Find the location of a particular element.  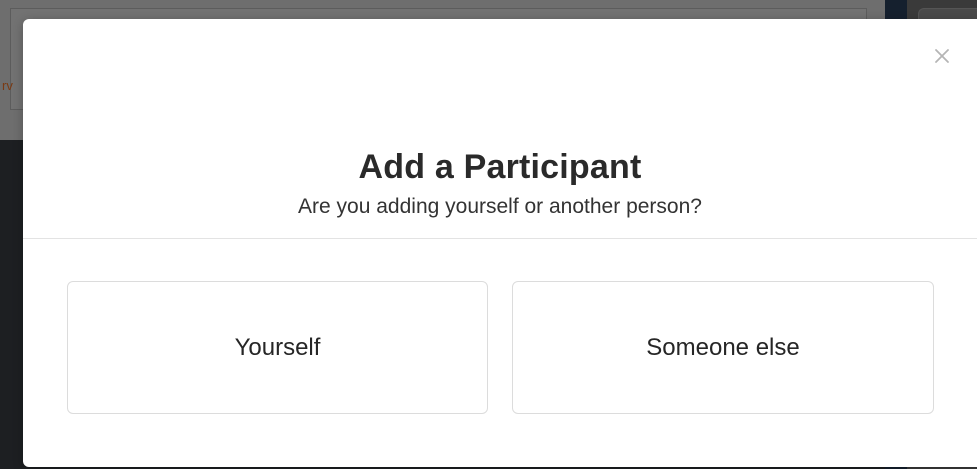

yourself-option-button: Yourself is located at coordinates (277, 347).